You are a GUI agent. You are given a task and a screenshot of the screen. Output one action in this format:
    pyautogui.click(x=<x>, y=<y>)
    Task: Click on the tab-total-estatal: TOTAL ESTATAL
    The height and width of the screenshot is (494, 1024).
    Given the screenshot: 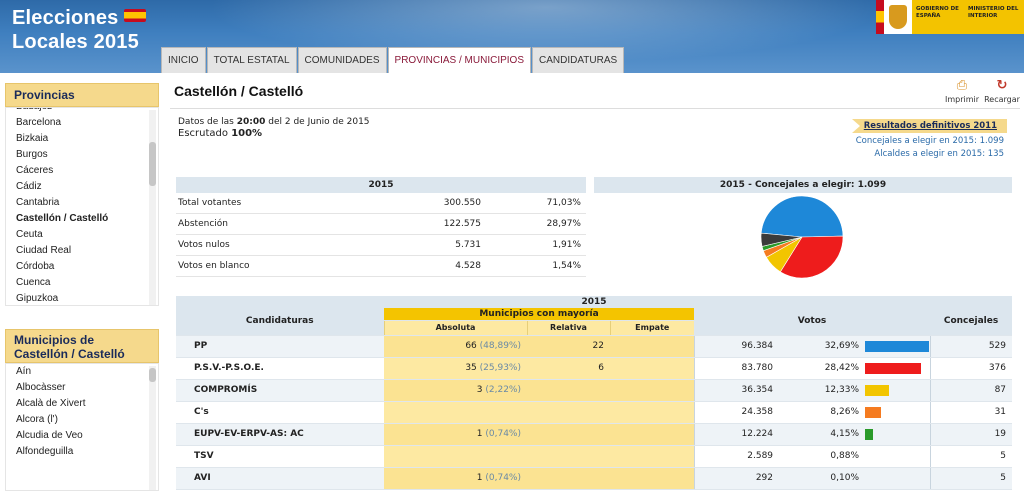 What is the action you would take?
    pyautogui.click(x=251, y=60)
    